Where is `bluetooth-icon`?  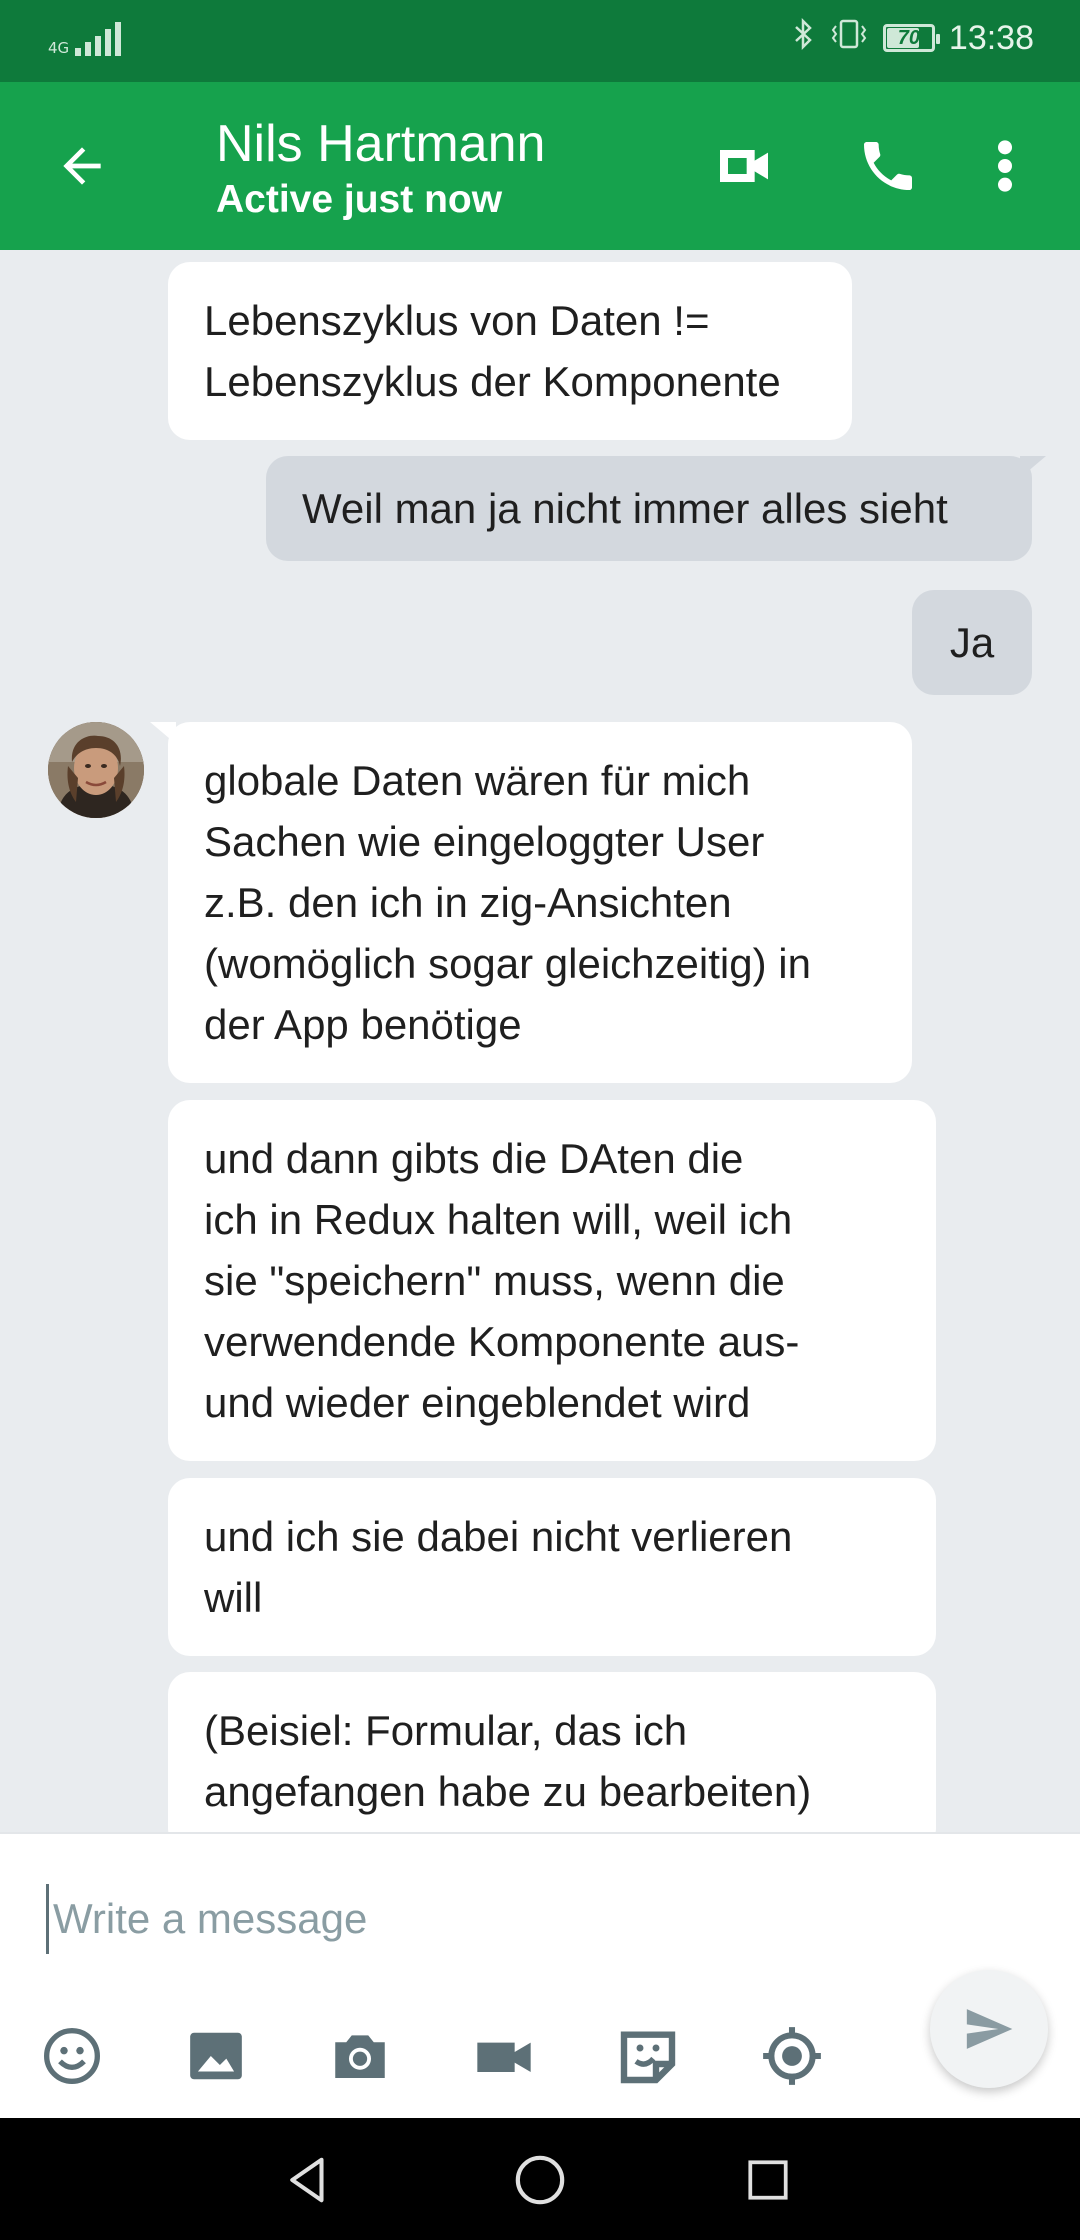 bluetooth-icon is located at coordinates (804, 37).